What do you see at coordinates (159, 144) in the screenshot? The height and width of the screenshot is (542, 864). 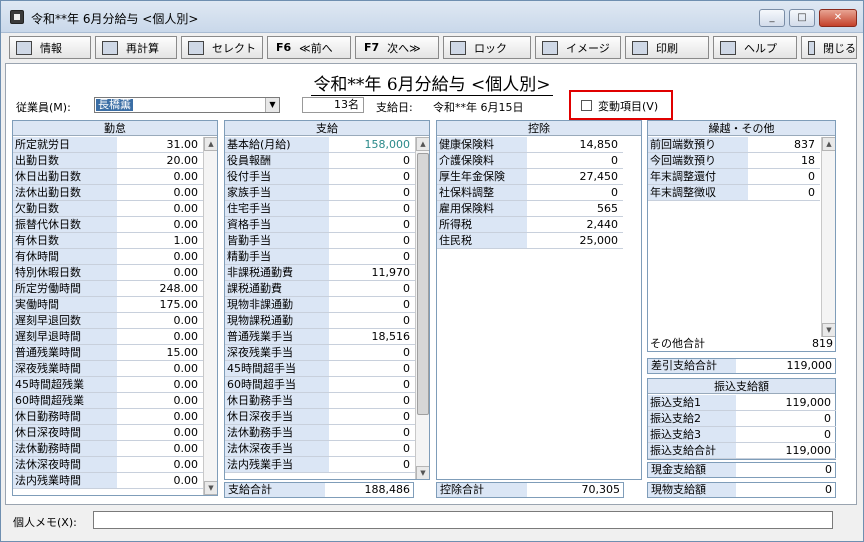 I see `row-value-field: 31.00` at bounding box center [159, 144].